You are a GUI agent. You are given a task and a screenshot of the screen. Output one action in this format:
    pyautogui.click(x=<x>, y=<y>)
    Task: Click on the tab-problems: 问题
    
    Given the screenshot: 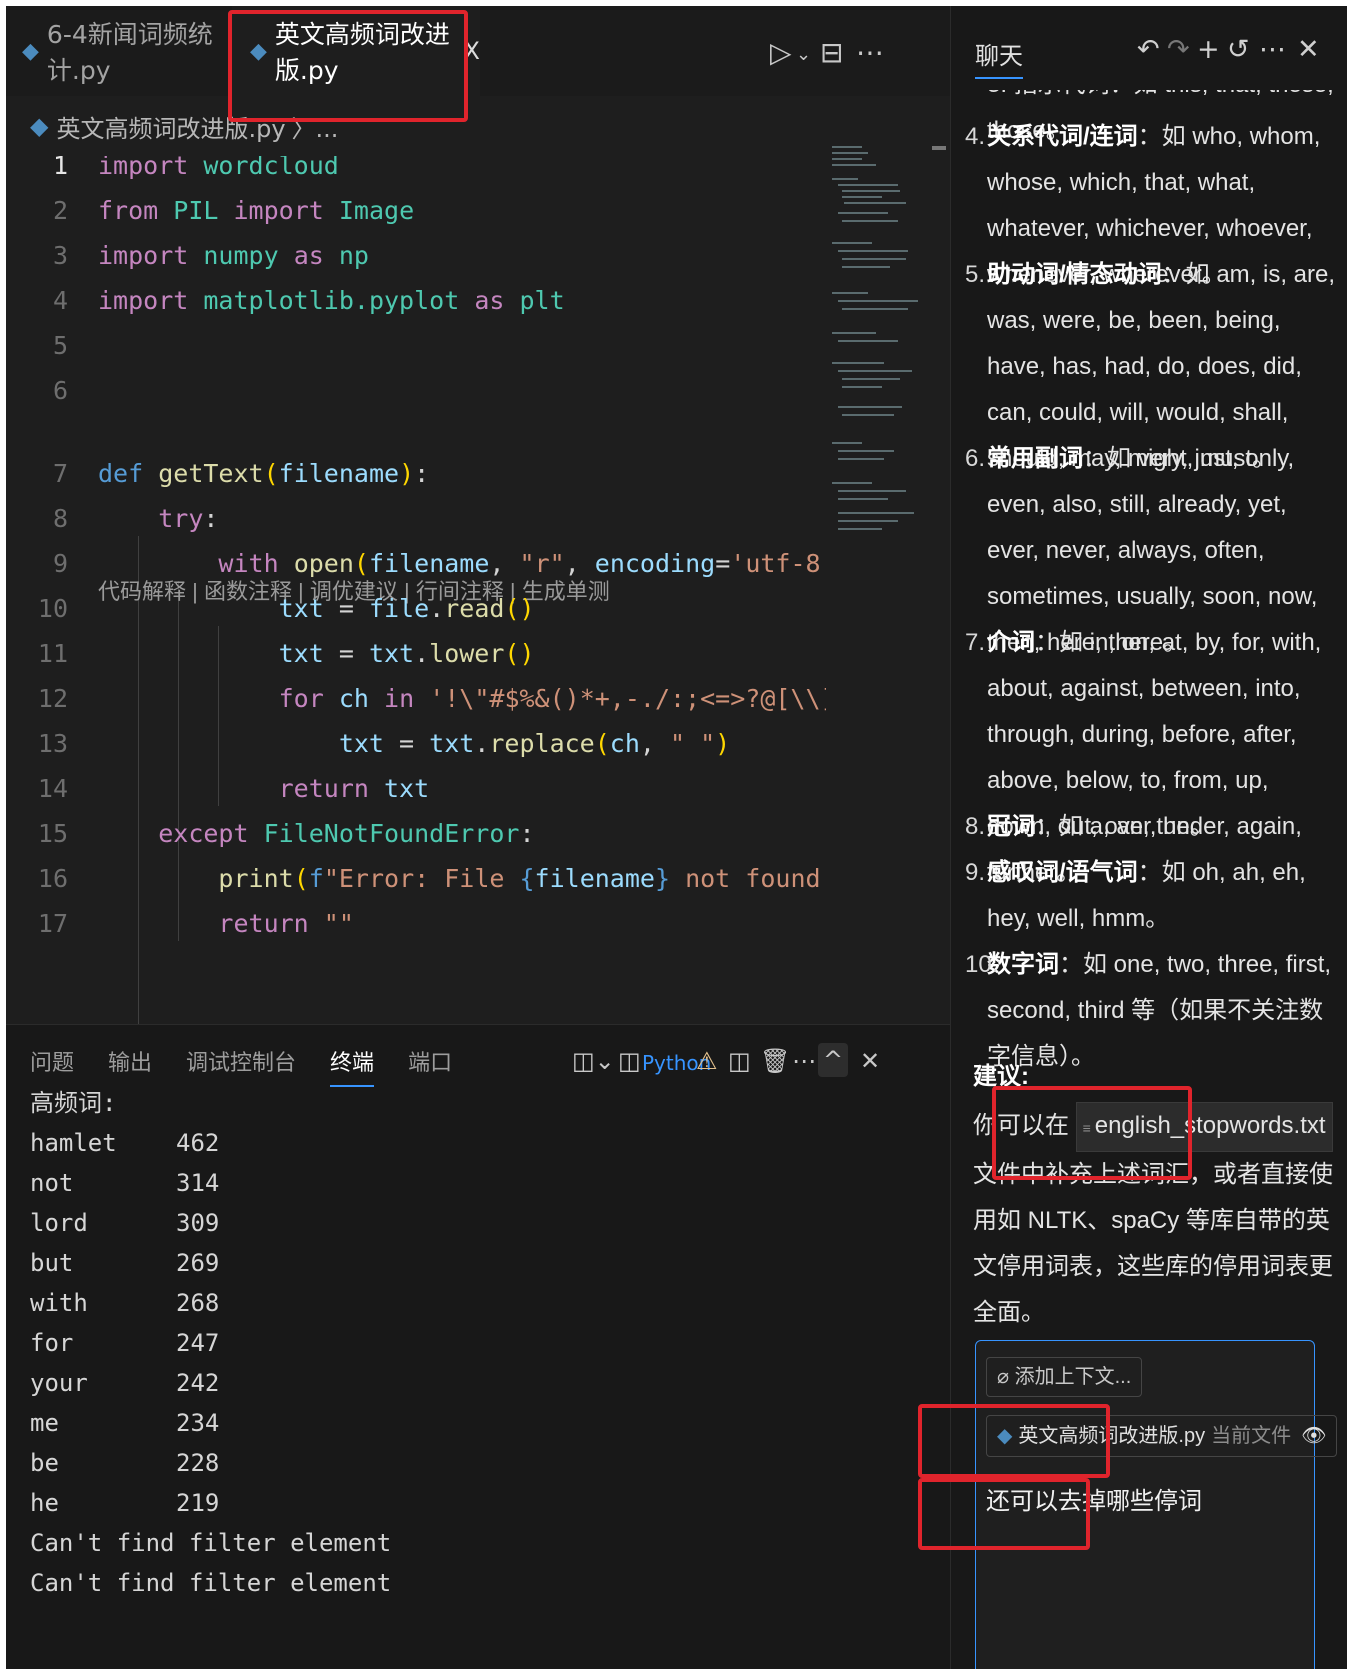 What is the action you would take?
    pyautogui.click(x=52, y=1066)
    